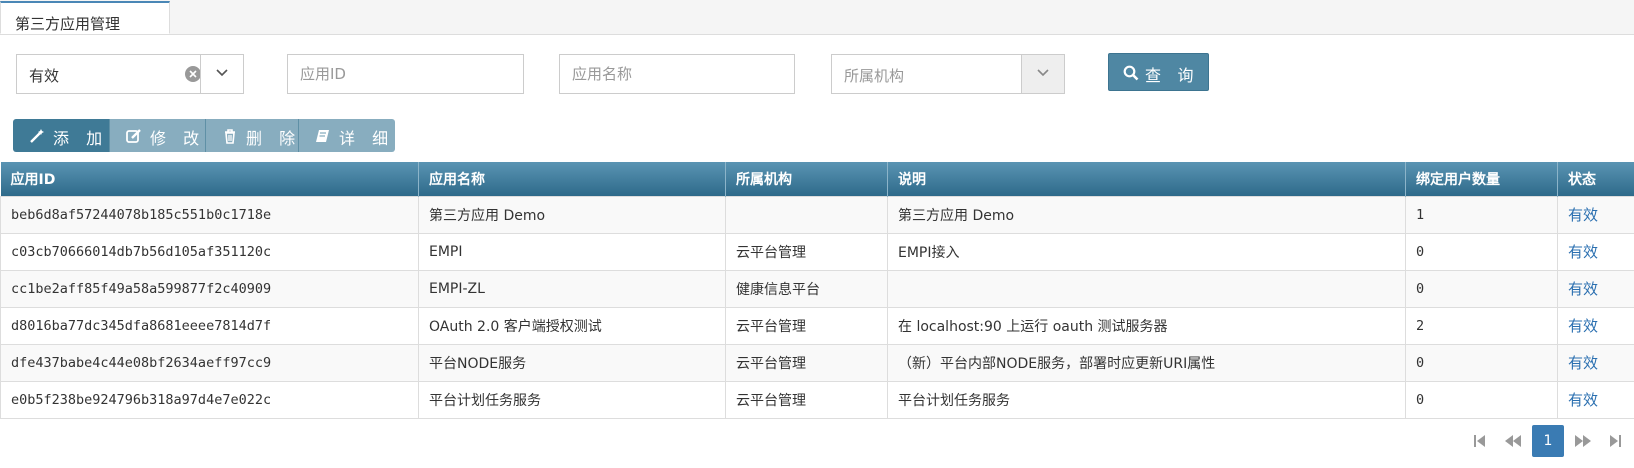 The image size is (1634, 468). What do you see at coordinates (81, 138) in the screenshot?
I see `add-button-label: 添 加` at bounding box center [81, 138].